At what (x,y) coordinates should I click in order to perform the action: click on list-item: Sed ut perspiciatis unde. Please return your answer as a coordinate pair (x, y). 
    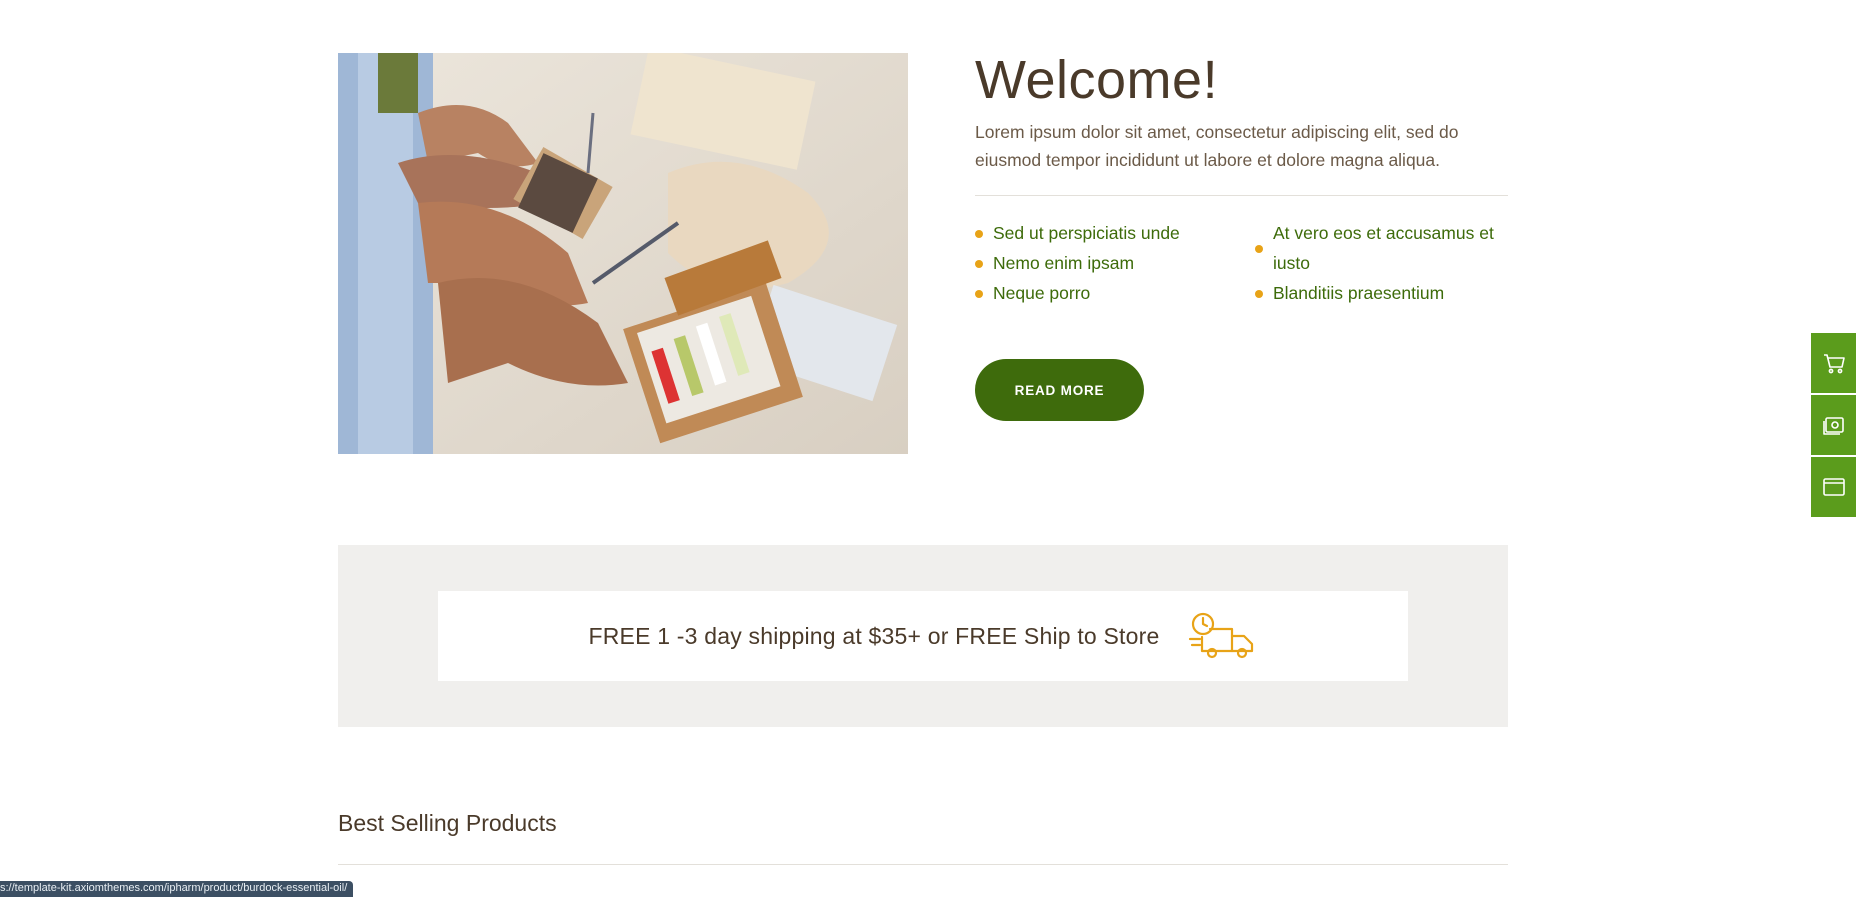
    Looking at the image, I should click on (1115, 233).